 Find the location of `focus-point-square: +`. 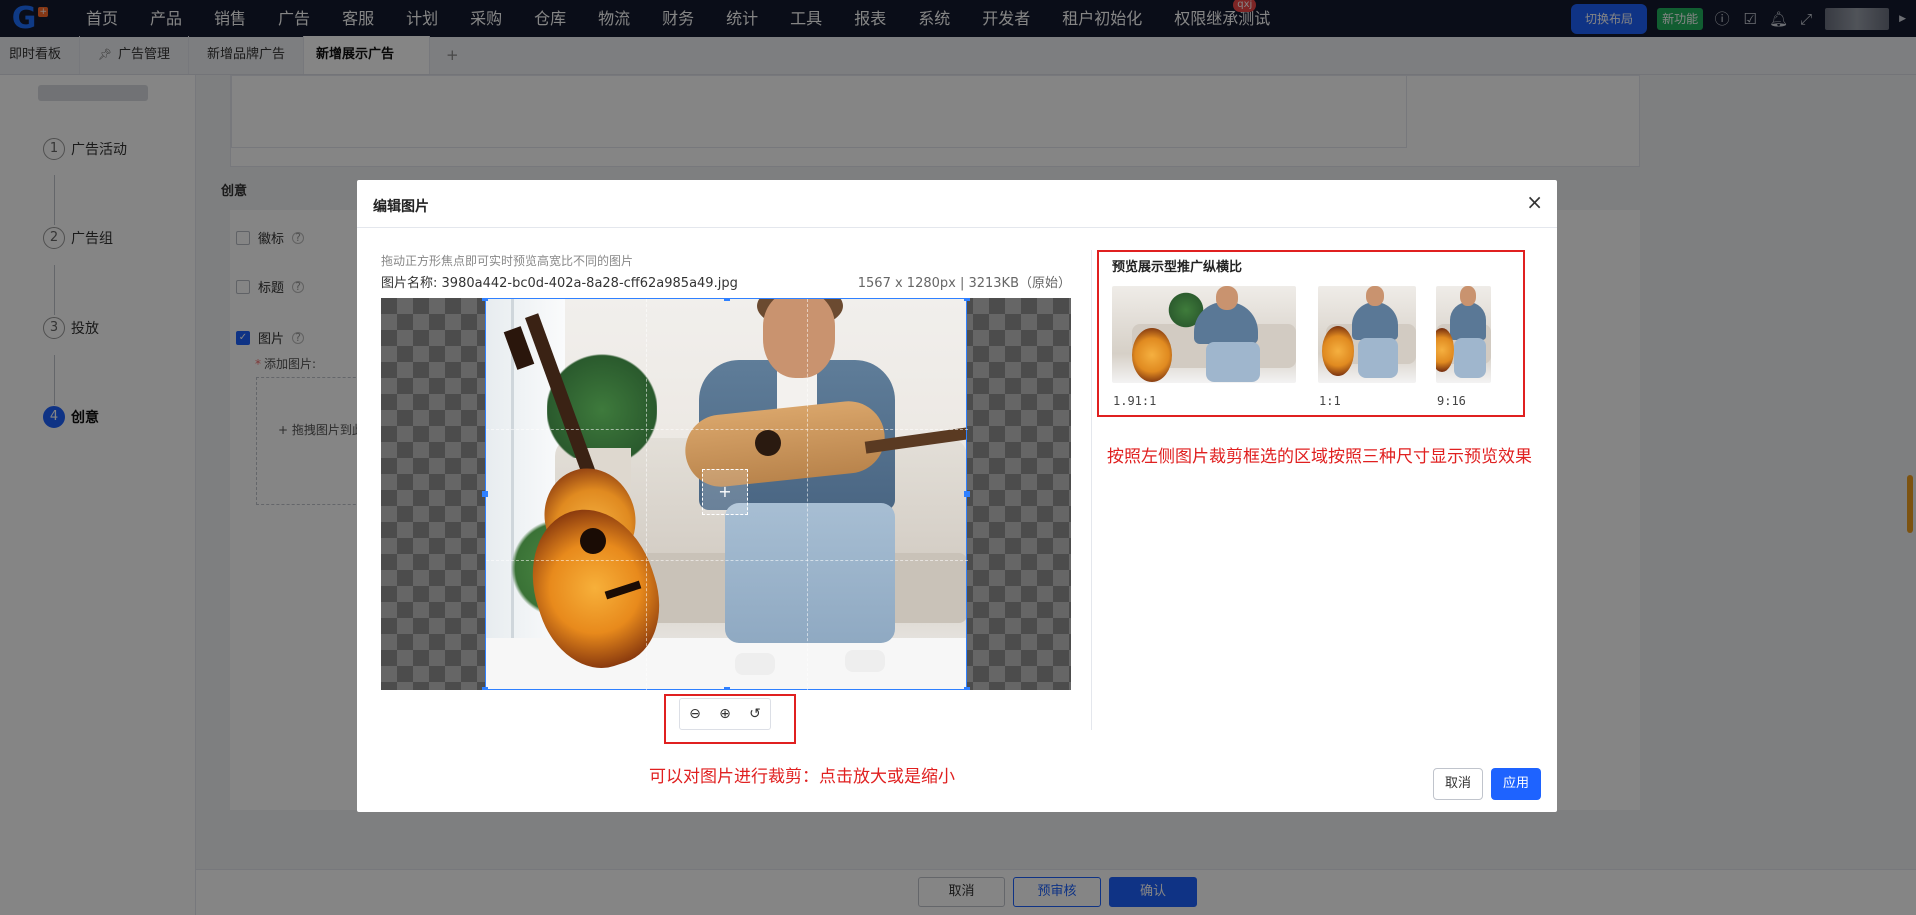

focus-point-square: + is located at coordinates (725, 492).